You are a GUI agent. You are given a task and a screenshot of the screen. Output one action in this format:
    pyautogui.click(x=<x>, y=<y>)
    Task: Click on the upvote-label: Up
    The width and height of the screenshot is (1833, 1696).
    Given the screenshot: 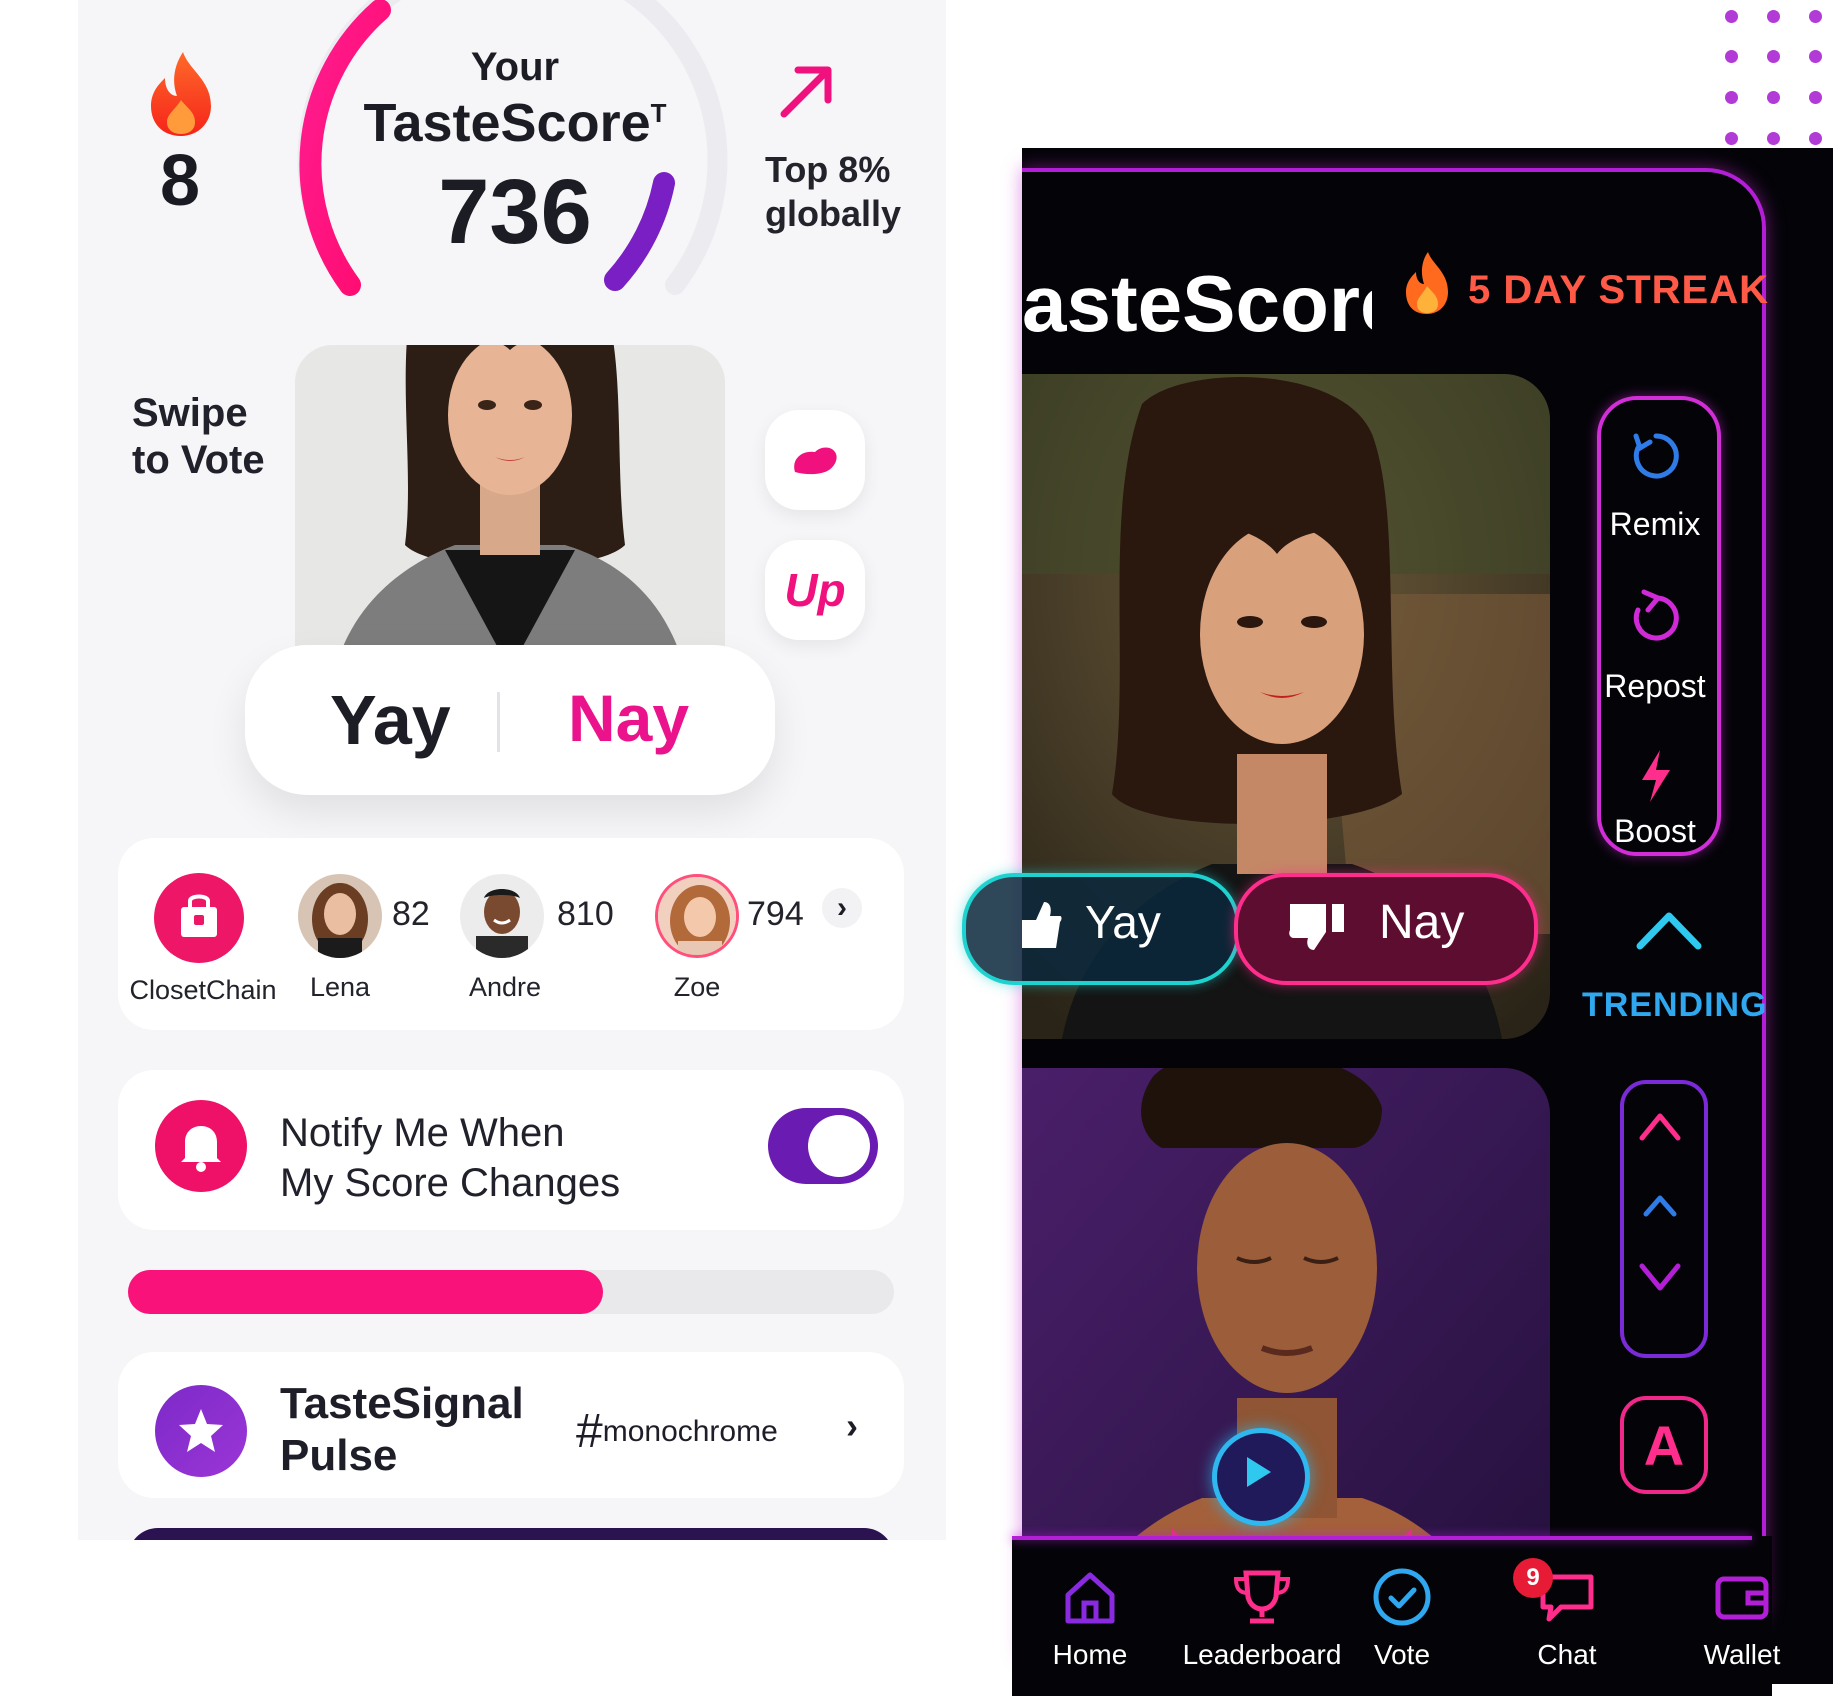 What is the action you would take?
    pyautogui.click(x=815, y=590)
    